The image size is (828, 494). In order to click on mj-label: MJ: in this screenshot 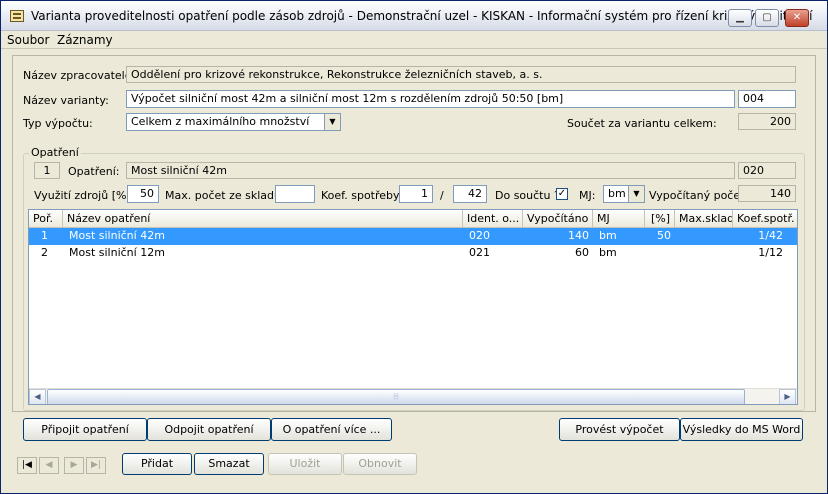, I will do `click(587, 195)`.